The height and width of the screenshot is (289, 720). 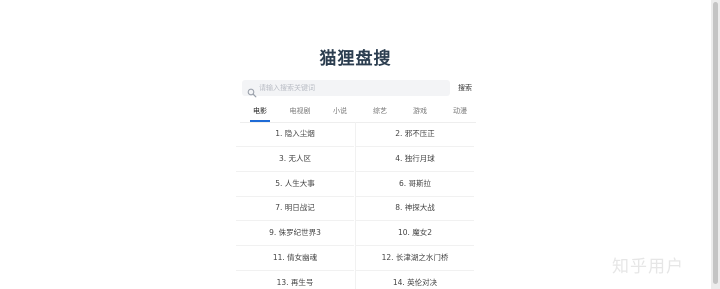 I want to click on tab-tv-series: 电视剧, so click(x=300, y=111).